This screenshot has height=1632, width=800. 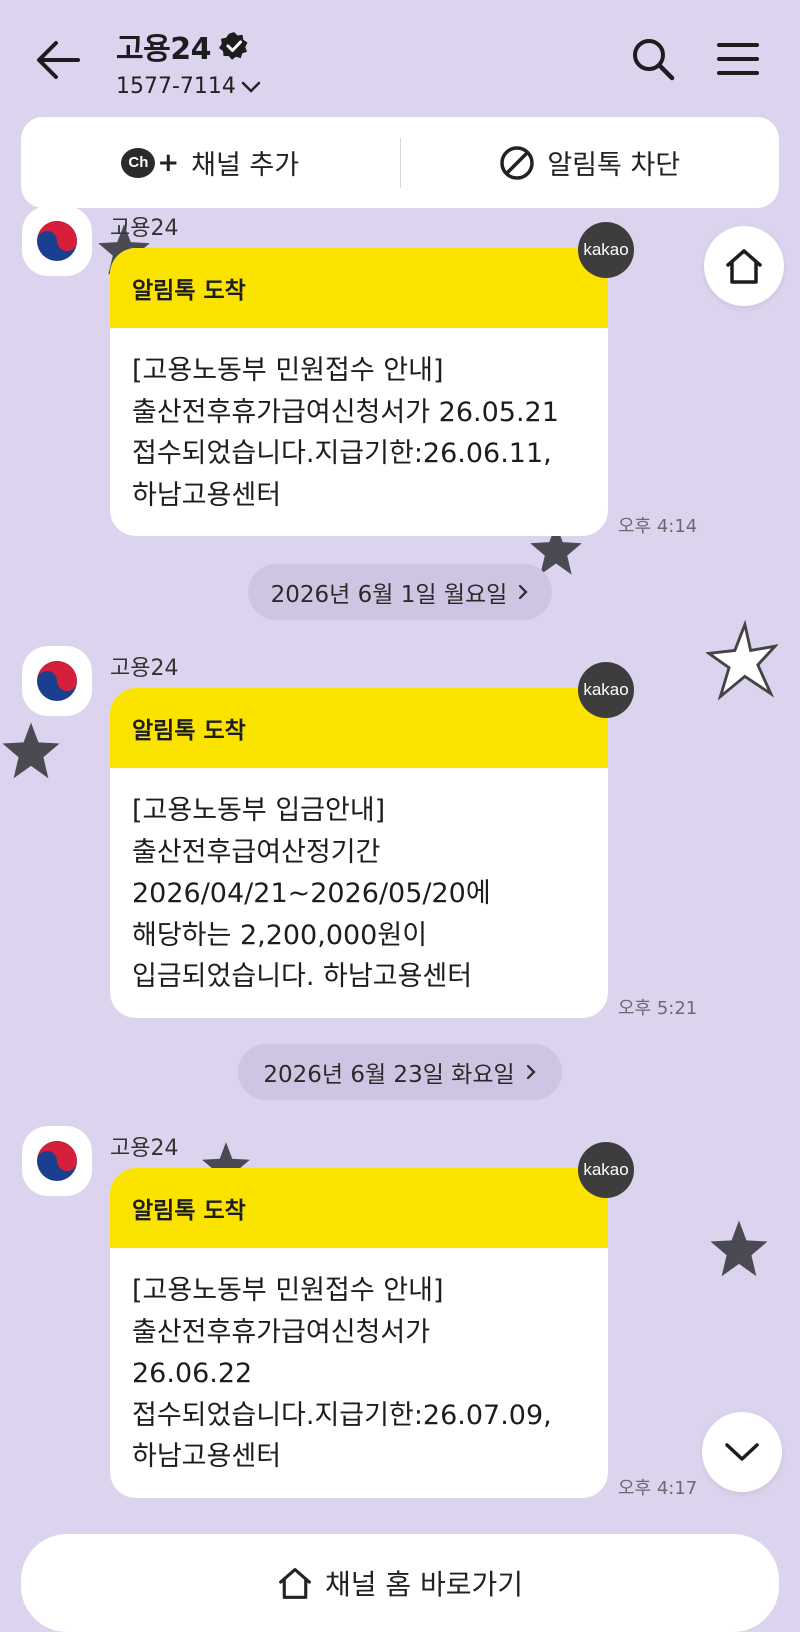 I want to click on date-label: 2026년 6월 1일 월요일, so click(x=389, y=595).